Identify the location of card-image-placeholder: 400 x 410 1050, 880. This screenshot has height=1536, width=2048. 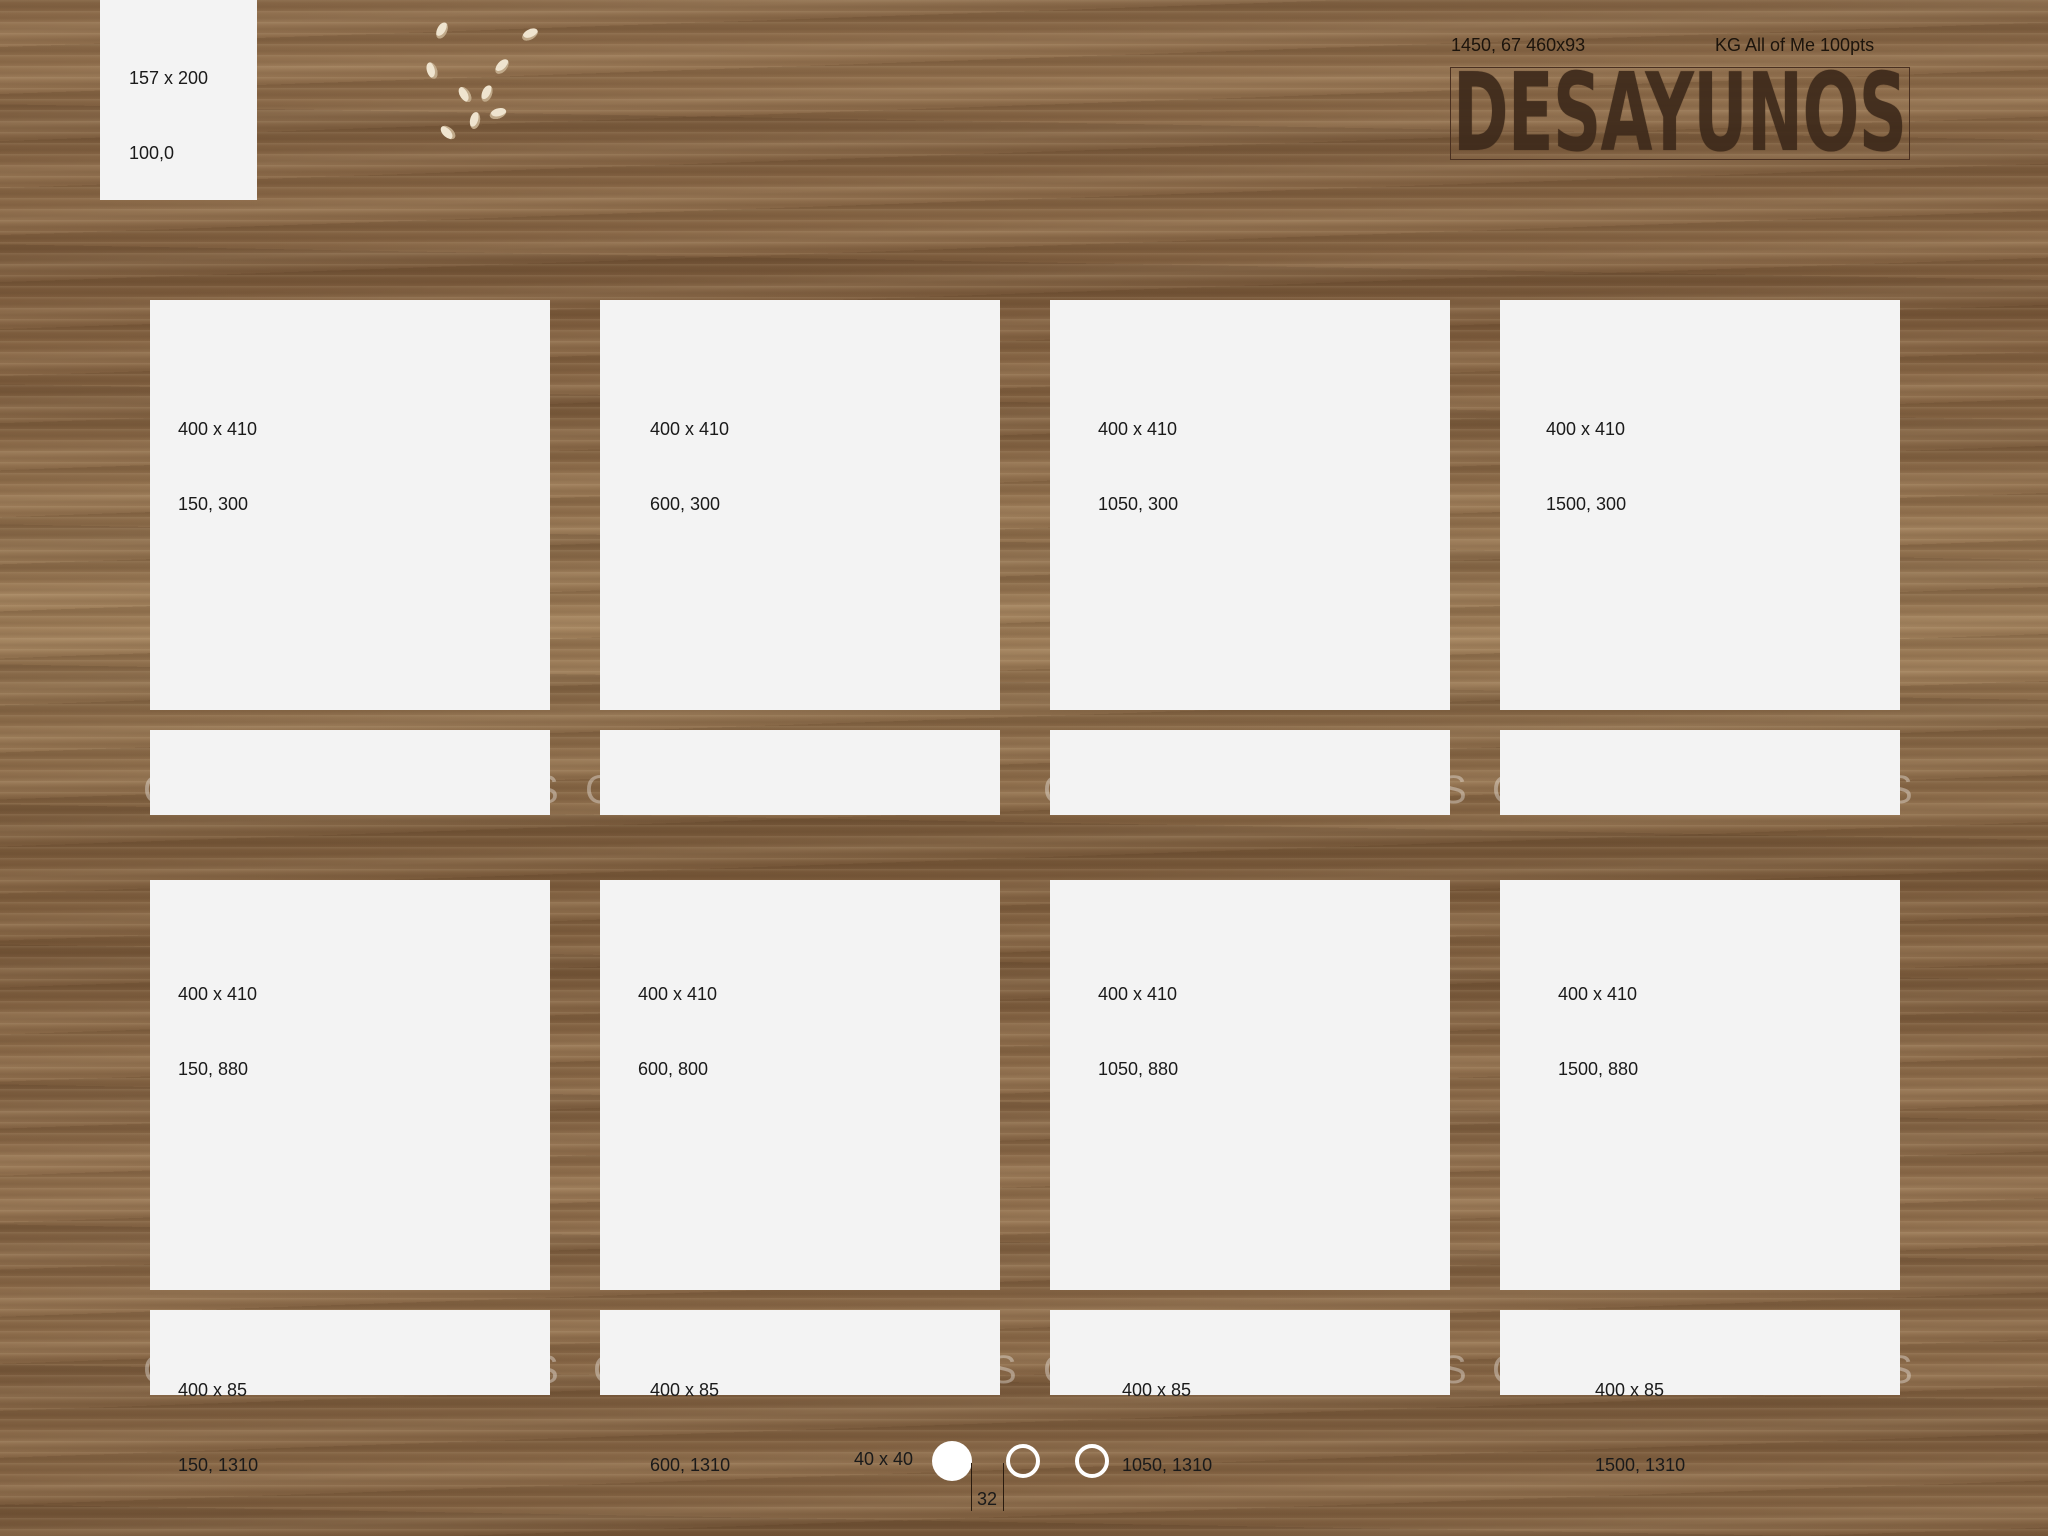
(1250, 1085).